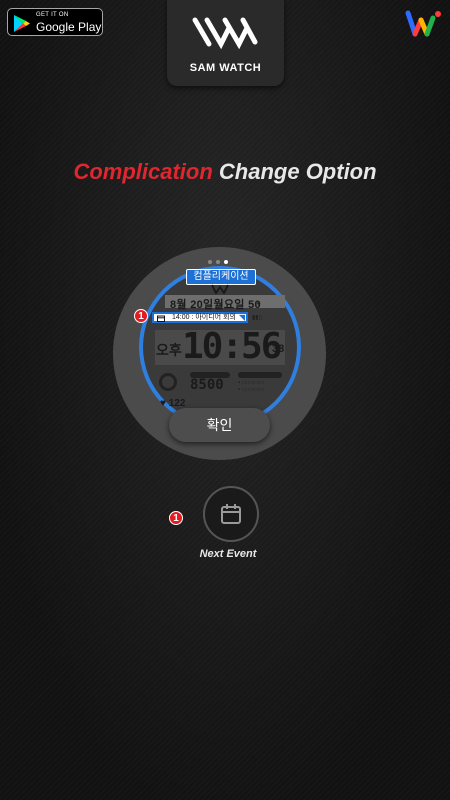 The width and height of the screenshot is (450, 800). Describe the element at coordinates (168, 382) in the screenshot. I see `activity-ring-icon` at that location.